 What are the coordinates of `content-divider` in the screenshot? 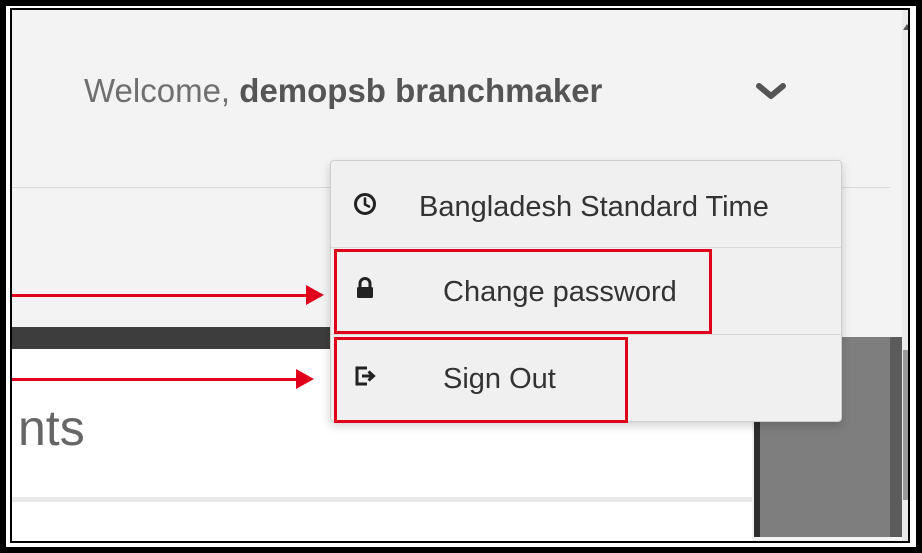 It's located at (382, 499).